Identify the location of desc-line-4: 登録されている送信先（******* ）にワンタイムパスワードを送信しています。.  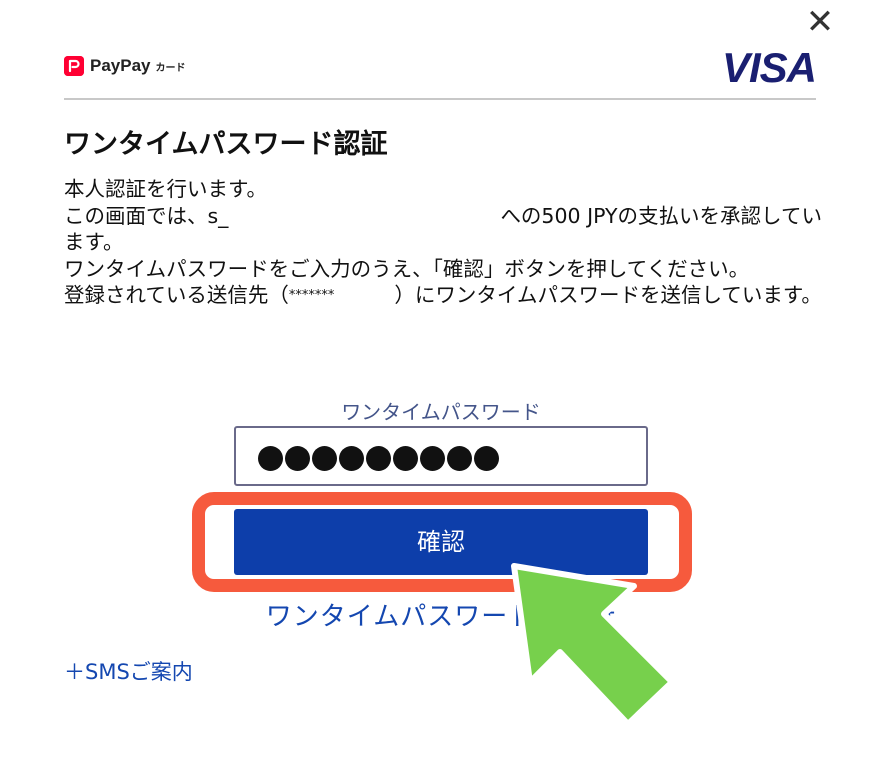
(444, 296).